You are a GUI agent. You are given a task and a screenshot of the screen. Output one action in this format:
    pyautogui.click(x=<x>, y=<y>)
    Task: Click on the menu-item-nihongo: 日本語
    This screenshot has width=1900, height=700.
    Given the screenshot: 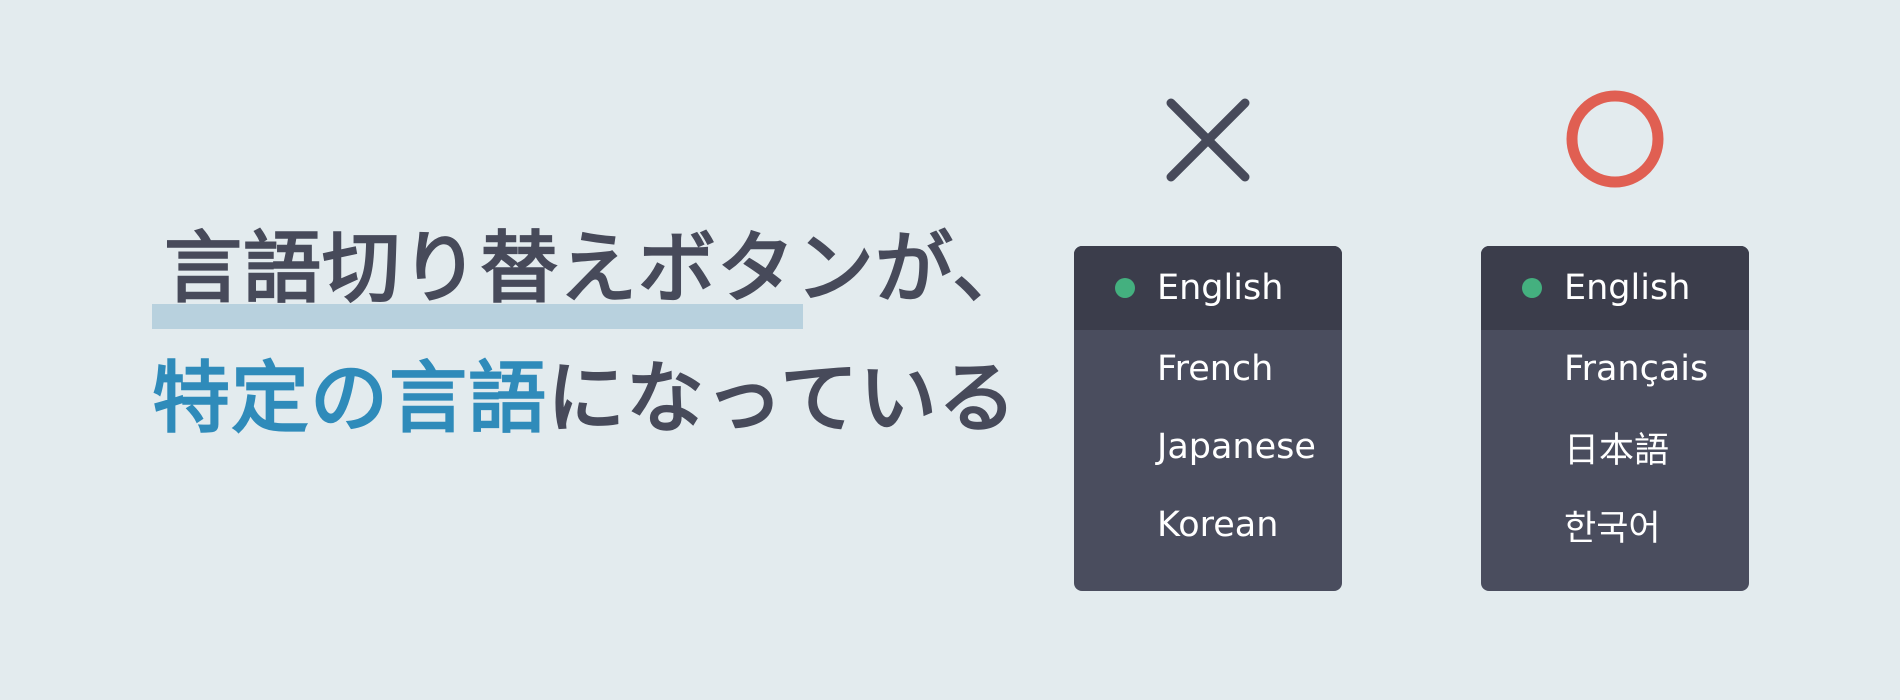 What is the action you would take?
    pyautogui.click(x=1615, y=447)
    